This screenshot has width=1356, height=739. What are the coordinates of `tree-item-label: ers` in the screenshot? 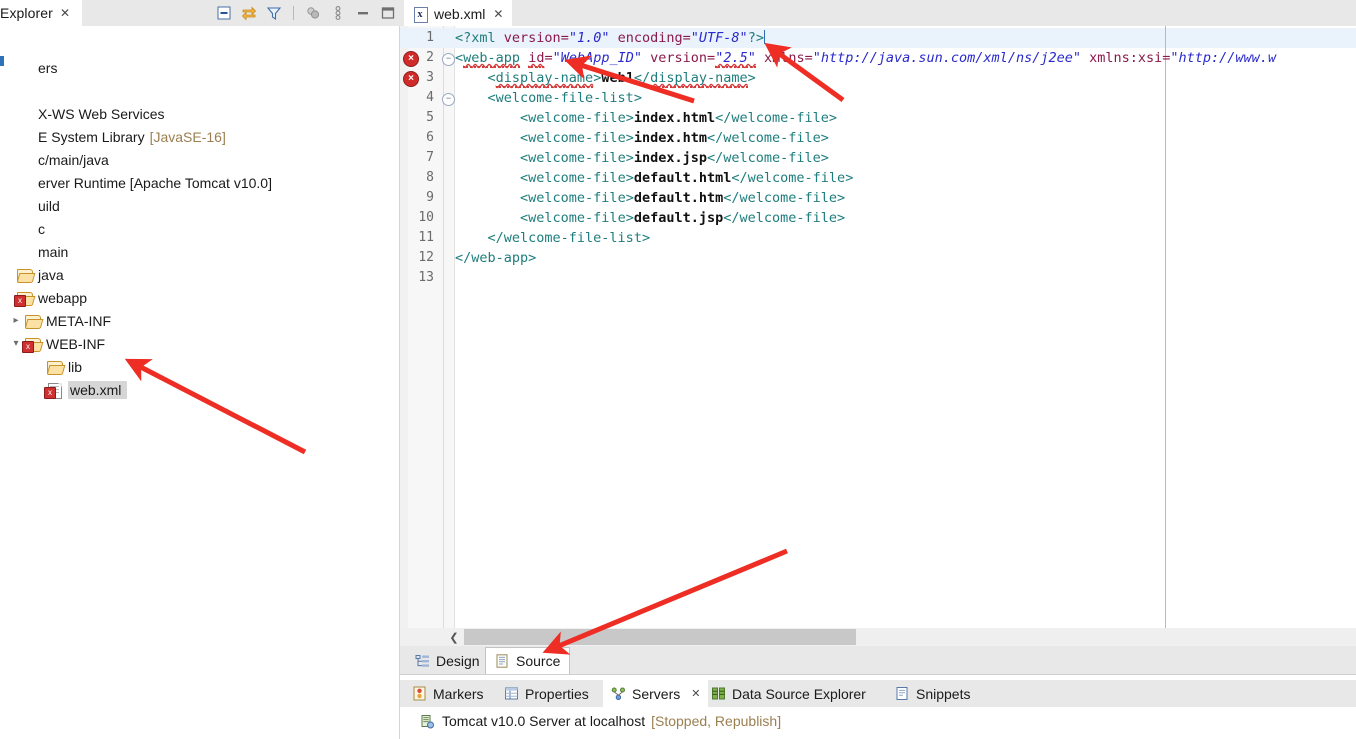 It's located at (48, 67).